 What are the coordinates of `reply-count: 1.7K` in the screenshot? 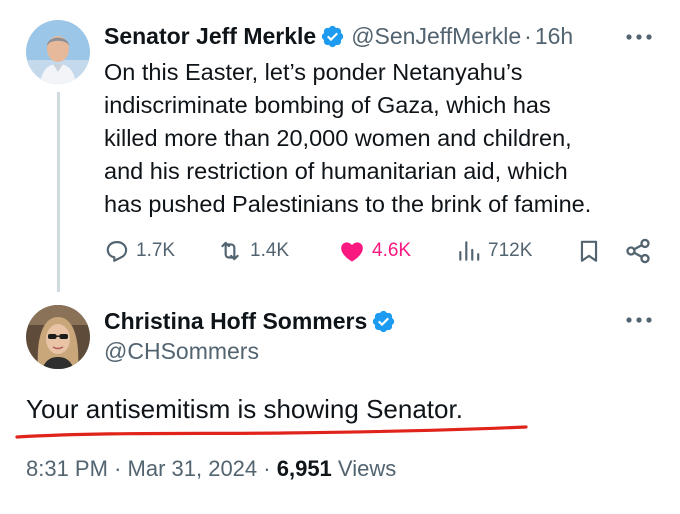 It's located at (156, 250).